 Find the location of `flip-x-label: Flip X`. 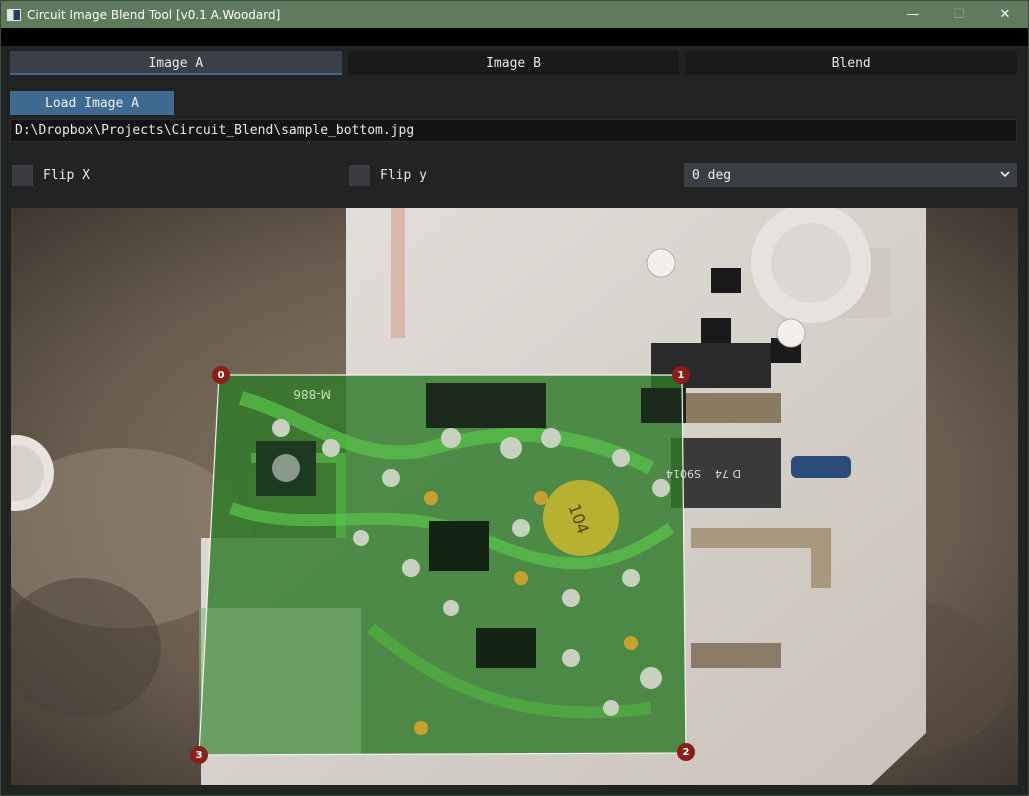

flip-x-label: Flip X is located at coordinates (66, 175).